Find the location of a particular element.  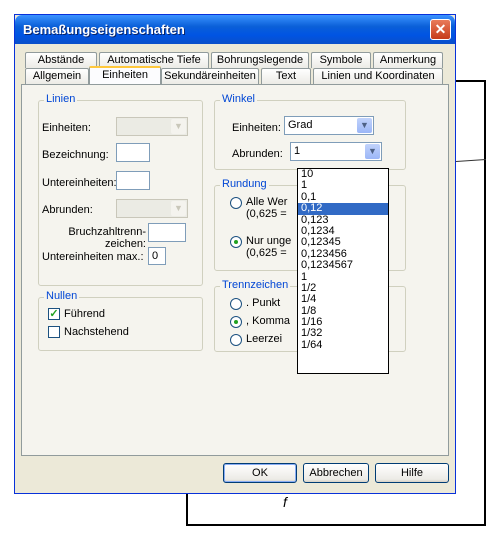

bruchzahl-label: Bruchzahltrenn-zeichen: is located at coordinates (107, 238).